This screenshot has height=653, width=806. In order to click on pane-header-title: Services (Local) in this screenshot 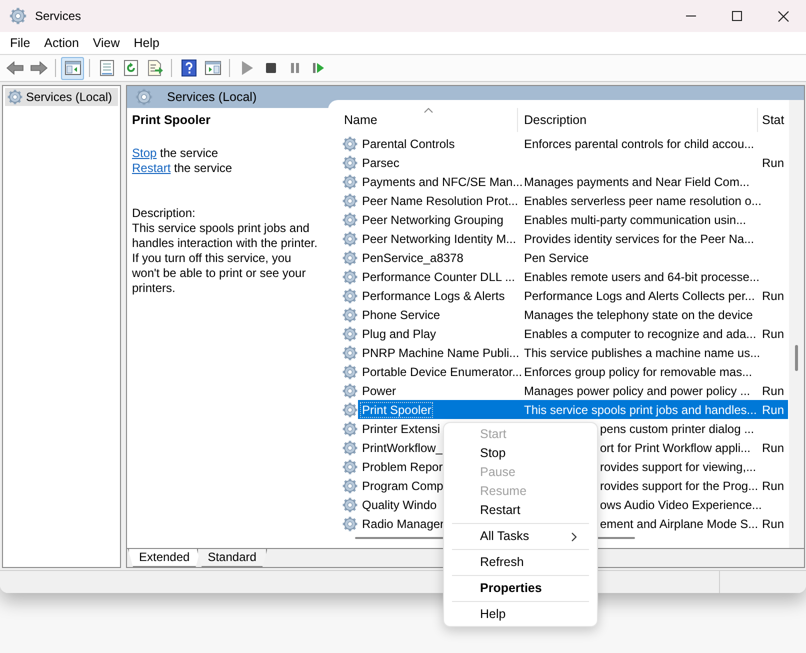, I will do `click(212, 97)`.